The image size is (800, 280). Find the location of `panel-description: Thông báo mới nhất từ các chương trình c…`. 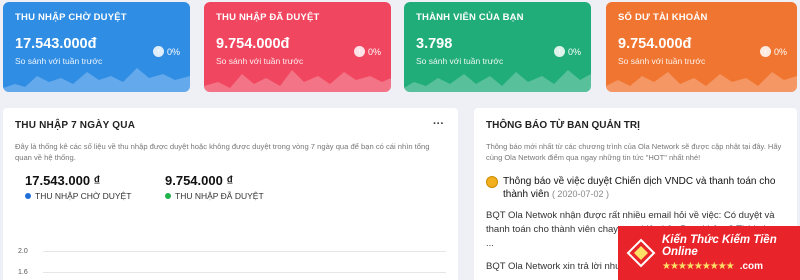

panel-description: Thông báo mới nhất từ các chương trình c… is located at coordinates (634, 152).